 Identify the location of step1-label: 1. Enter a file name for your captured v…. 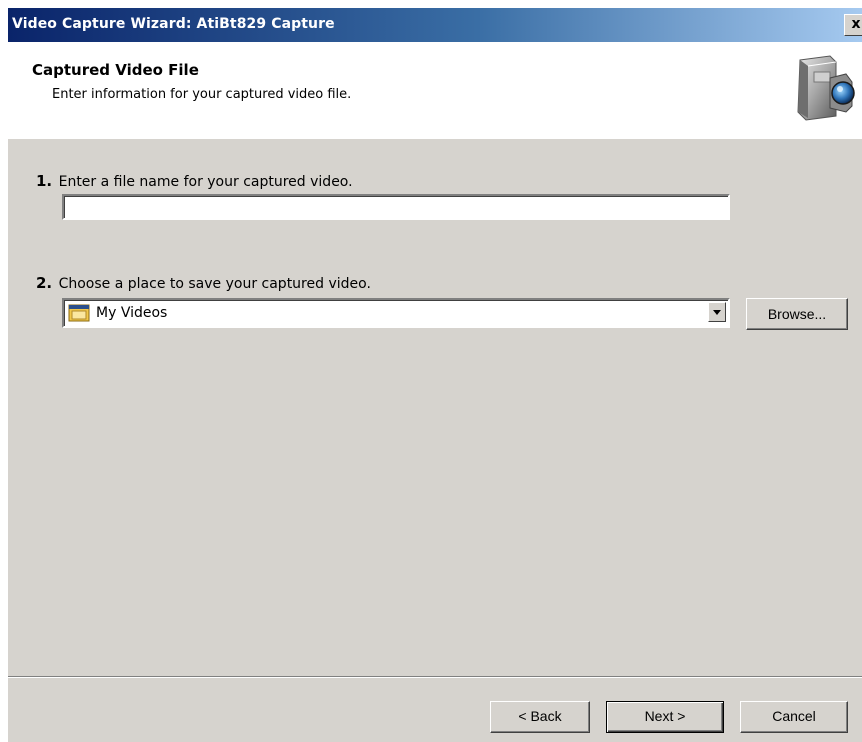
(194, 181).